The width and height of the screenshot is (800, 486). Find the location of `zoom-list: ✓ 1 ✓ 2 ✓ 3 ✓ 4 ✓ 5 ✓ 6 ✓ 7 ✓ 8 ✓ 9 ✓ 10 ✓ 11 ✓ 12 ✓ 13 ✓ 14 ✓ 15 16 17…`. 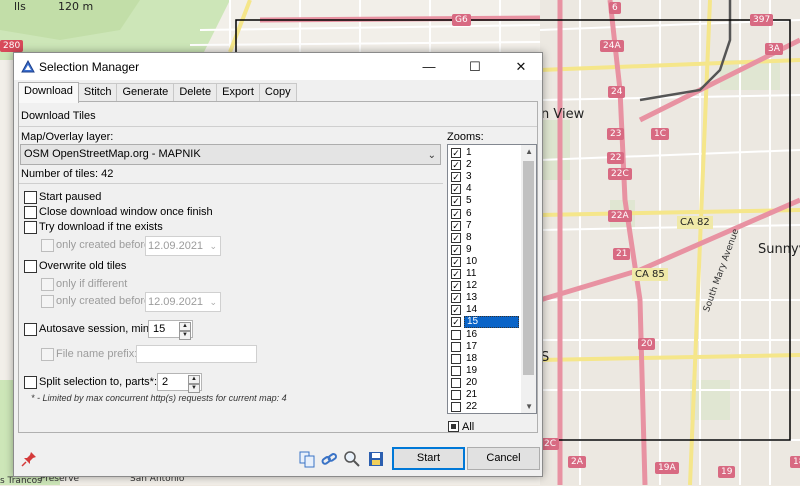

zoom-list: ✓ 1 ✓ 2 ✓ 3 ✓ 4 ✓ 5 ✓ 6 ✓ 7 ✓ 8 ✓ 9 ✓ 10 ✓ 11 ✓ 12 ✓ 13 ✓ 14 ✓ 15 16 17… is located at coordinates (492, 279).